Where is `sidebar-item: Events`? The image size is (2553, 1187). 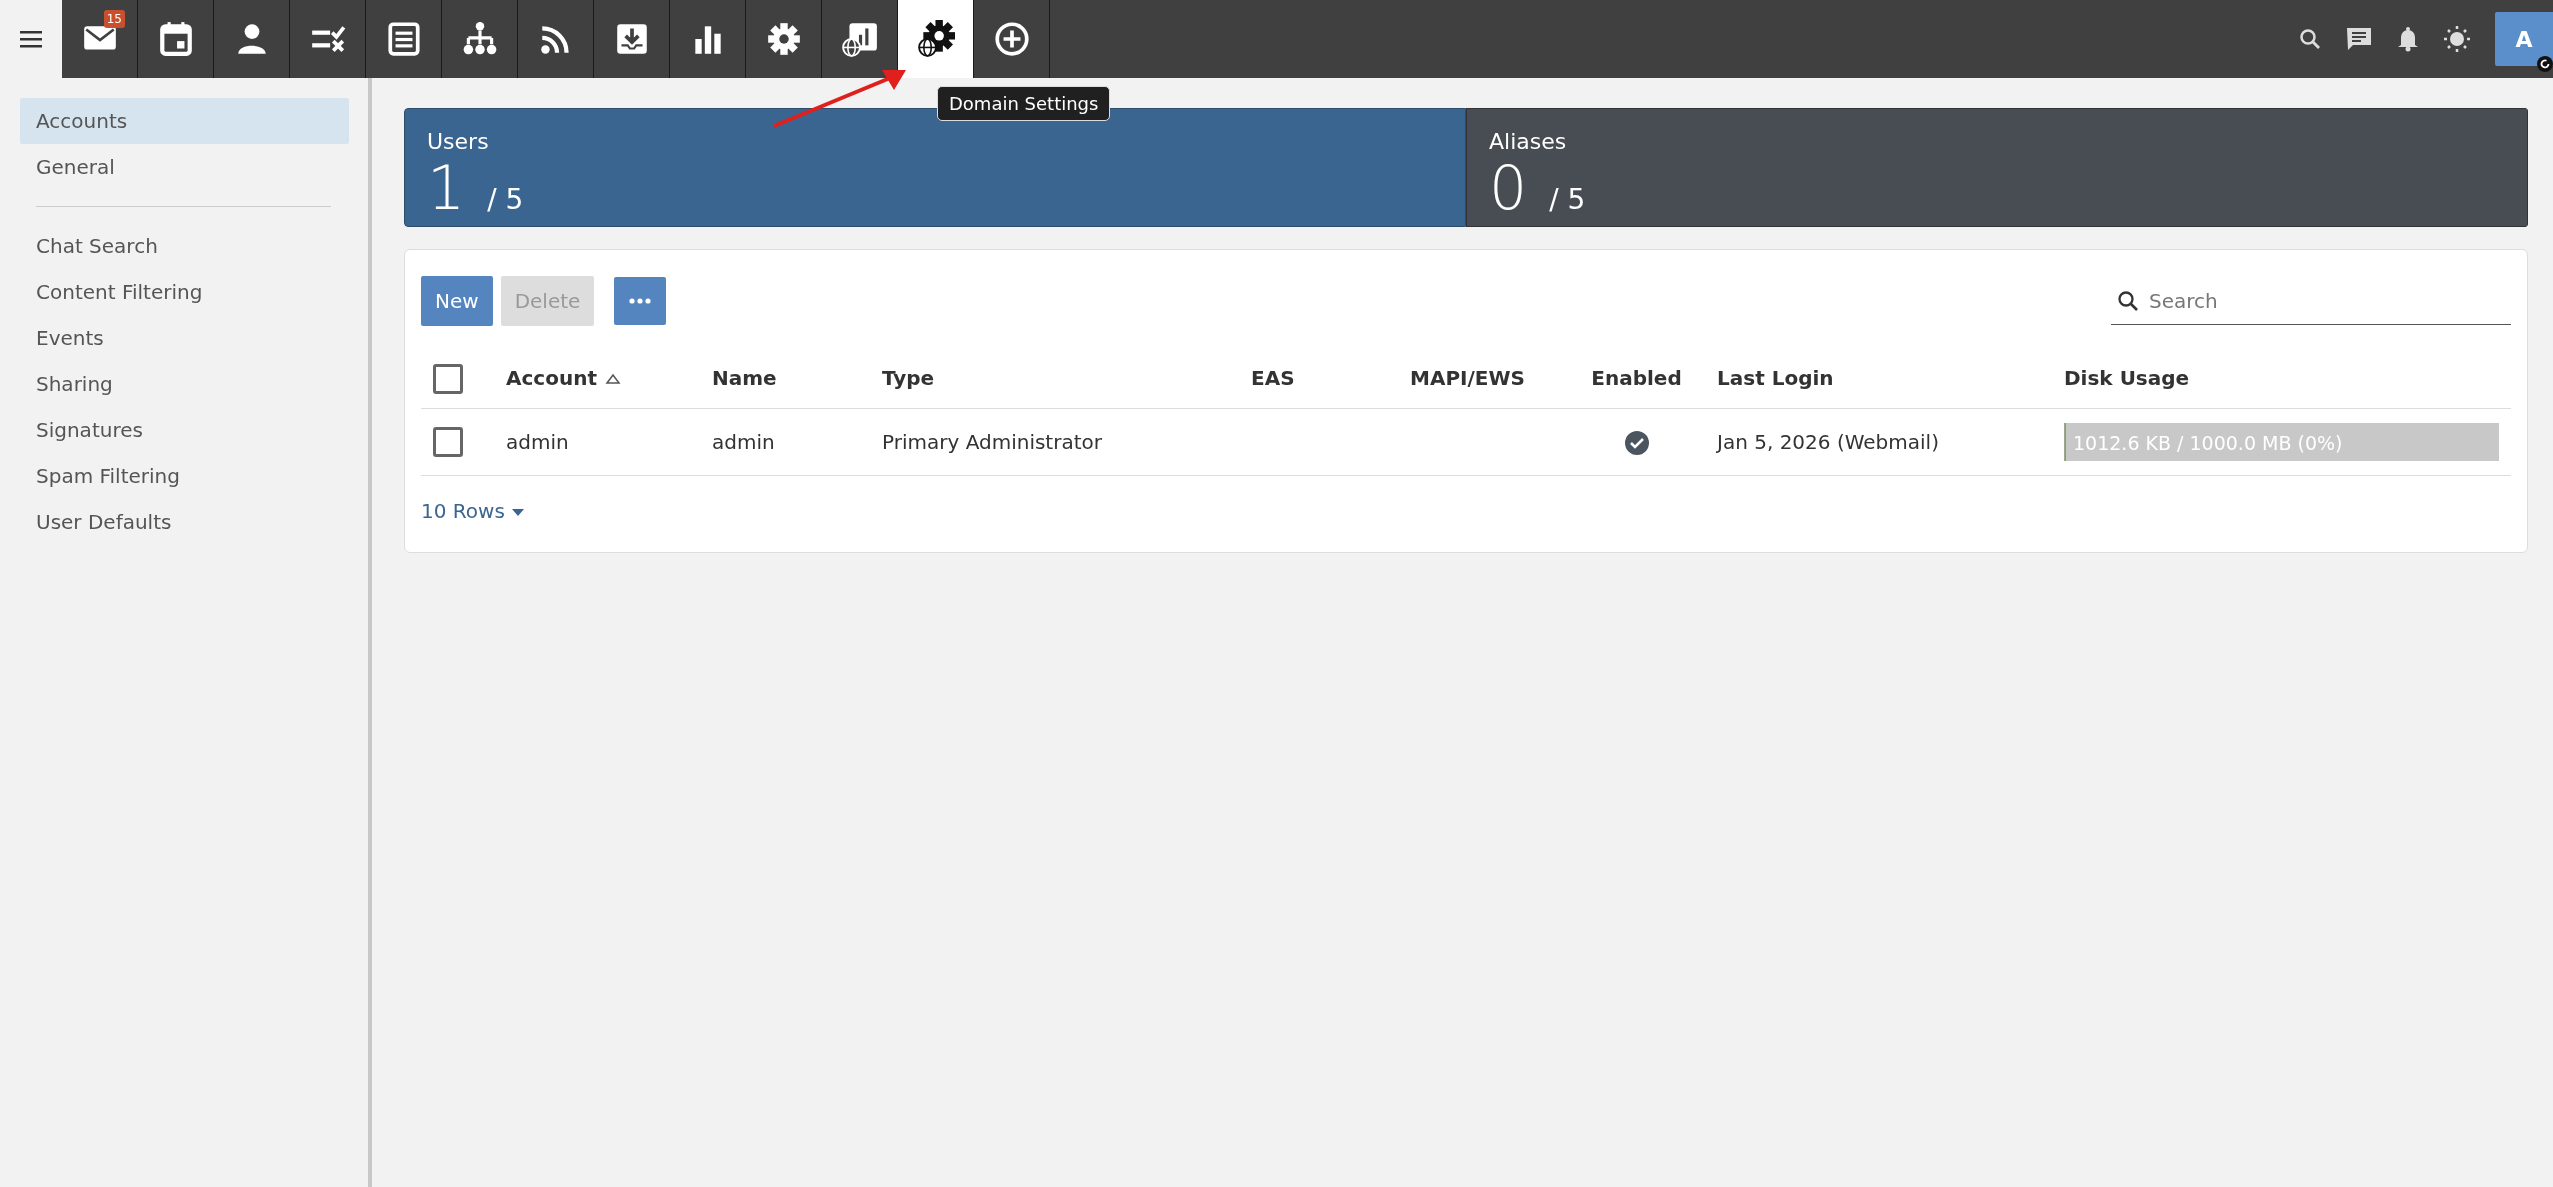 sidebar-item: Events is located at coordinates (184, 338).